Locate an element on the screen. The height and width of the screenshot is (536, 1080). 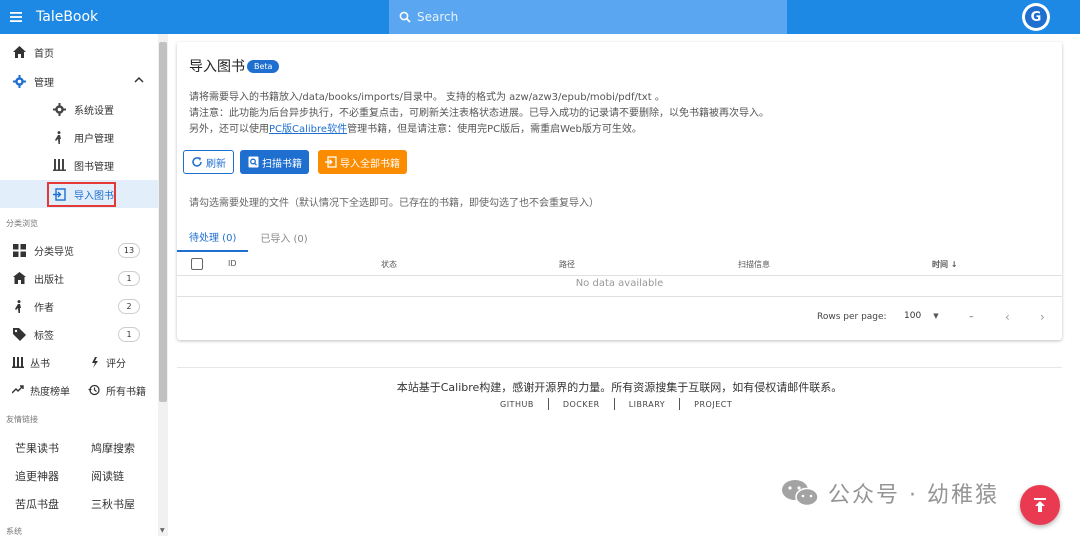
section-label-links: 友情链接 is located at coordinates (22, 419).